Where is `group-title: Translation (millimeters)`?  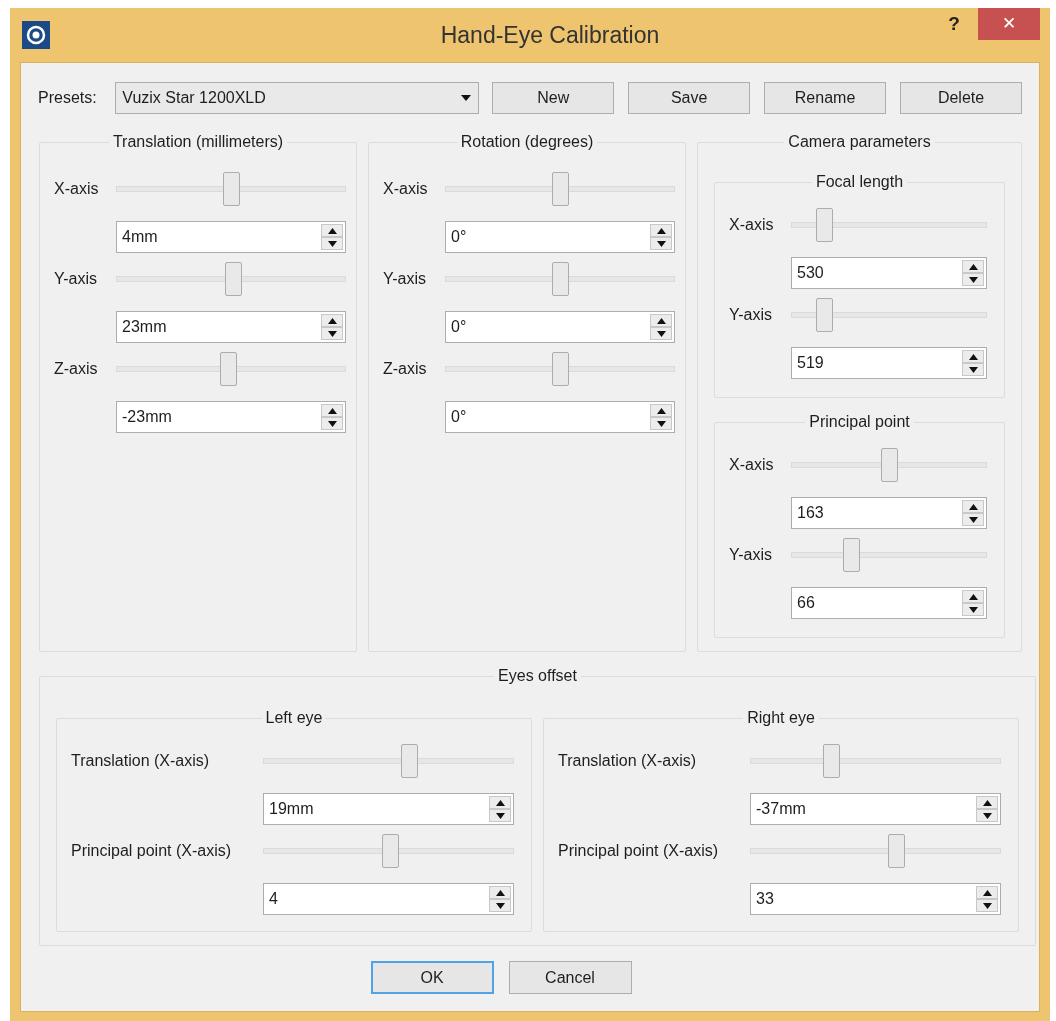
group-title: Translation (millimeters) is located at coordinates (198, 142).